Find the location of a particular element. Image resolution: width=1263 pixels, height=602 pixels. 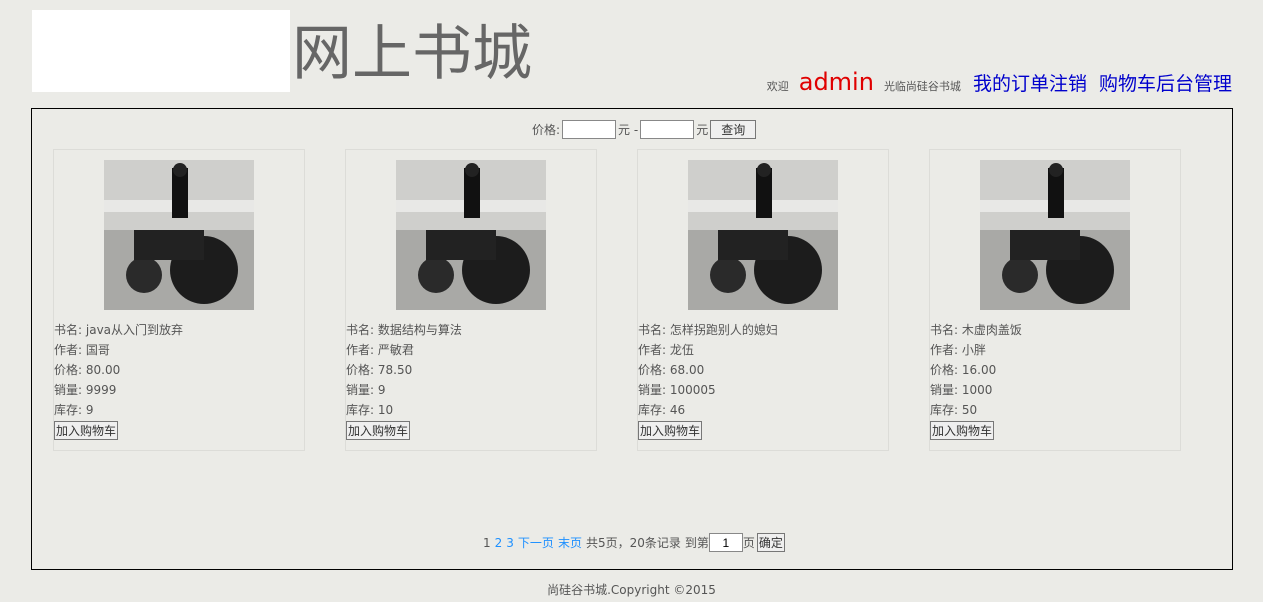

book-sales: 1000 is located at coordinates (977, 390).